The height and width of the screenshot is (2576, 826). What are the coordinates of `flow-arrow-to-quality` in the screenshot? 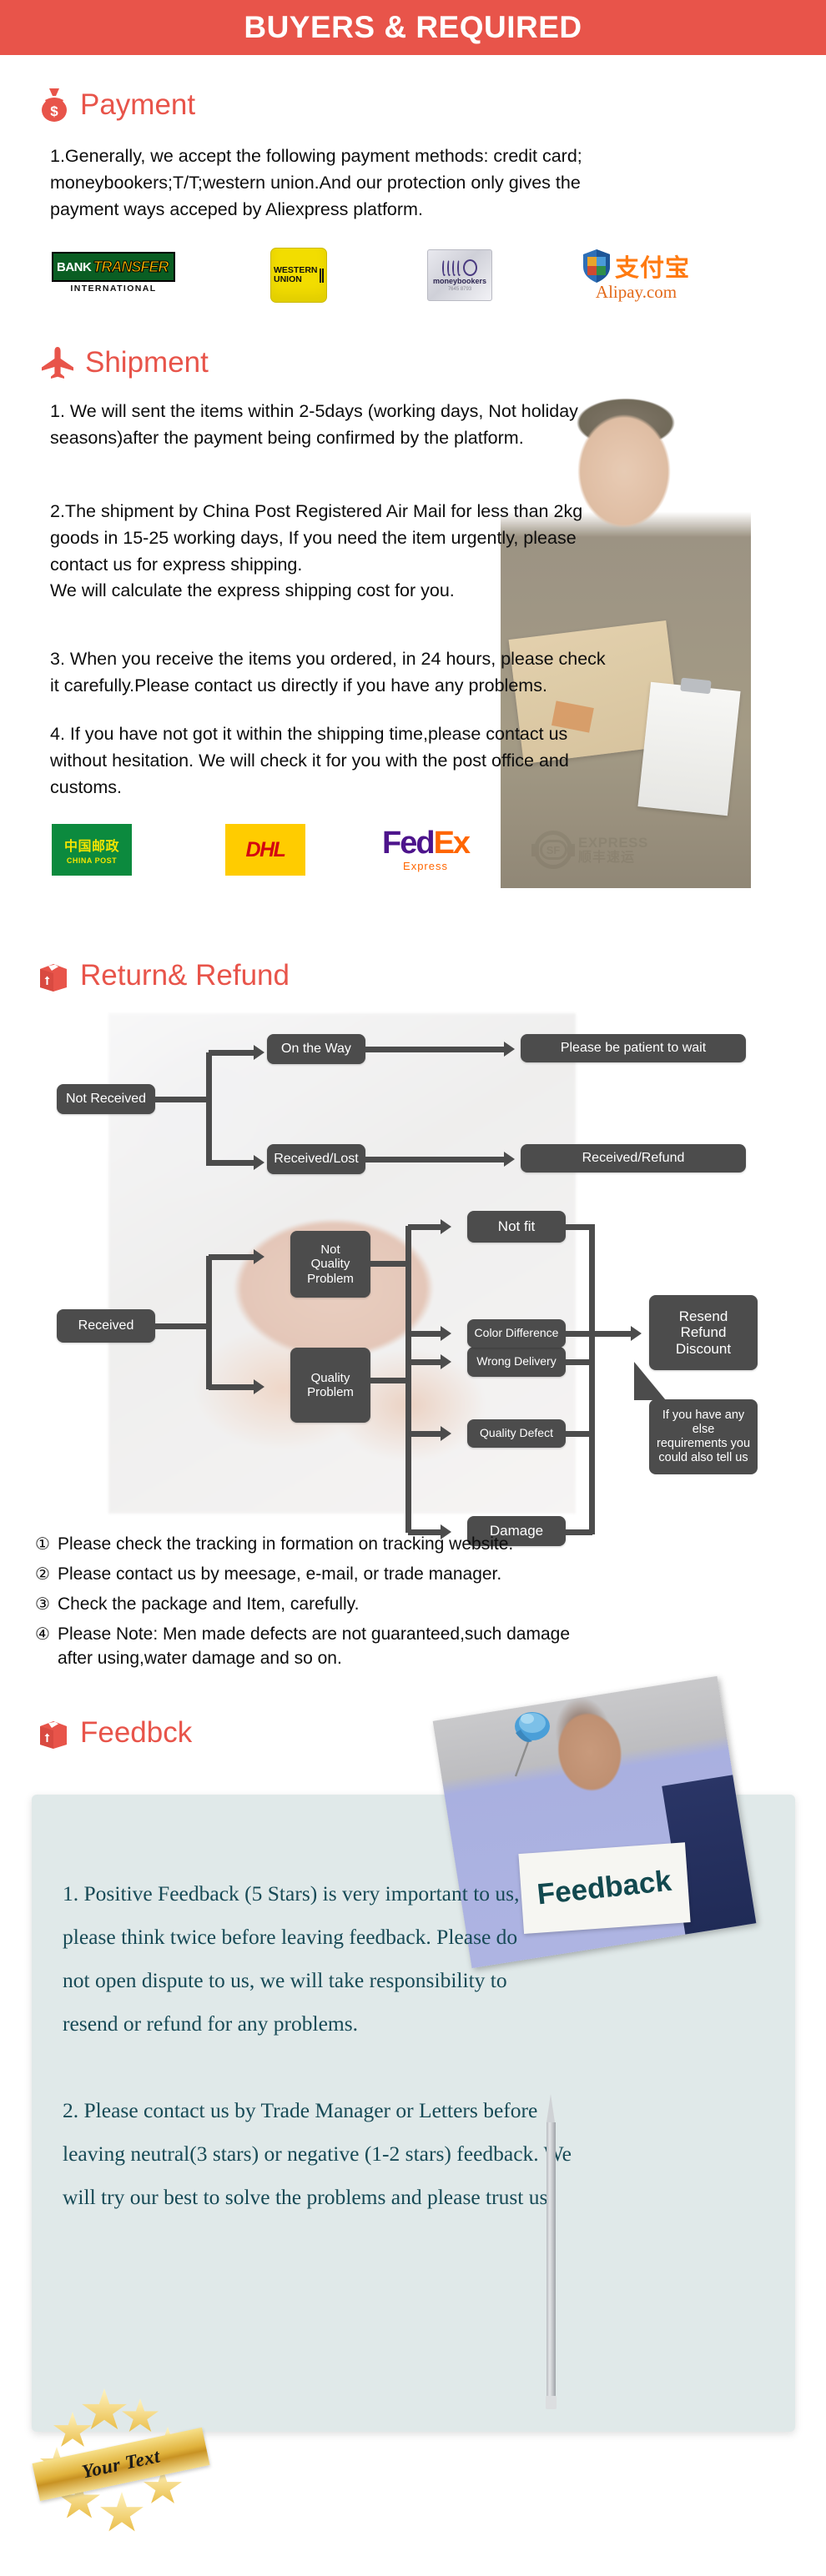 It's located at (259, 1386).